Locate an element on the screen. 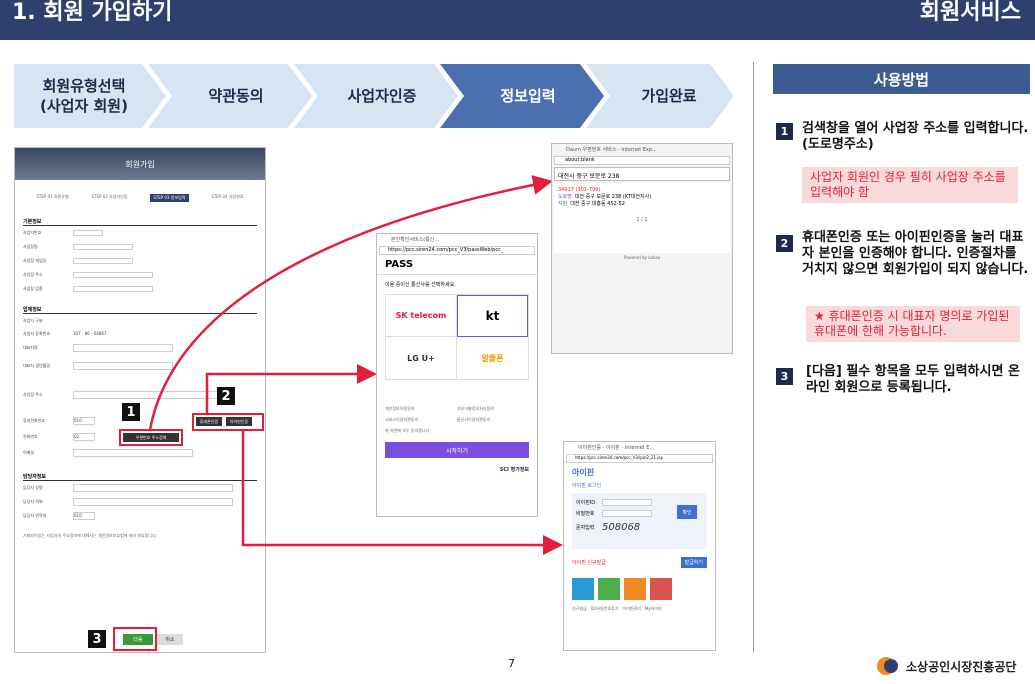  ipin-captcha: 508068 is located at coordinates (621, 527).